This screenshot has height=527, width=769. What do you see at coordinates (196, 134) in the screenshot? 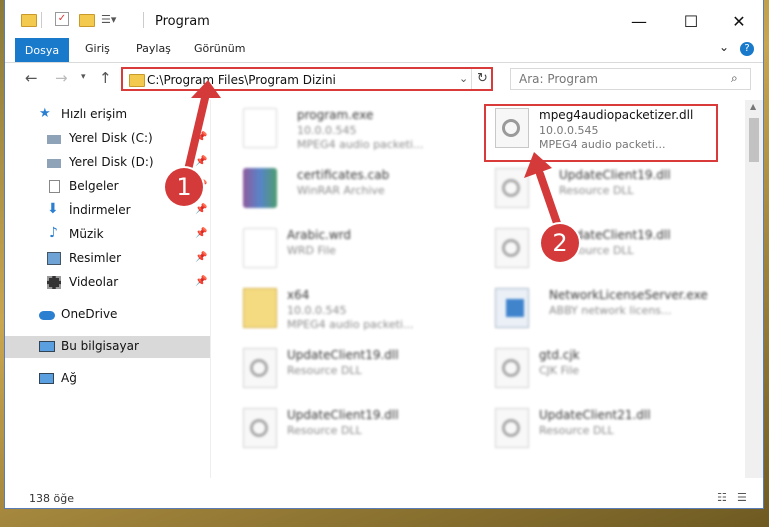
I see `arrow-1-line` at bounding box center [196, 134].